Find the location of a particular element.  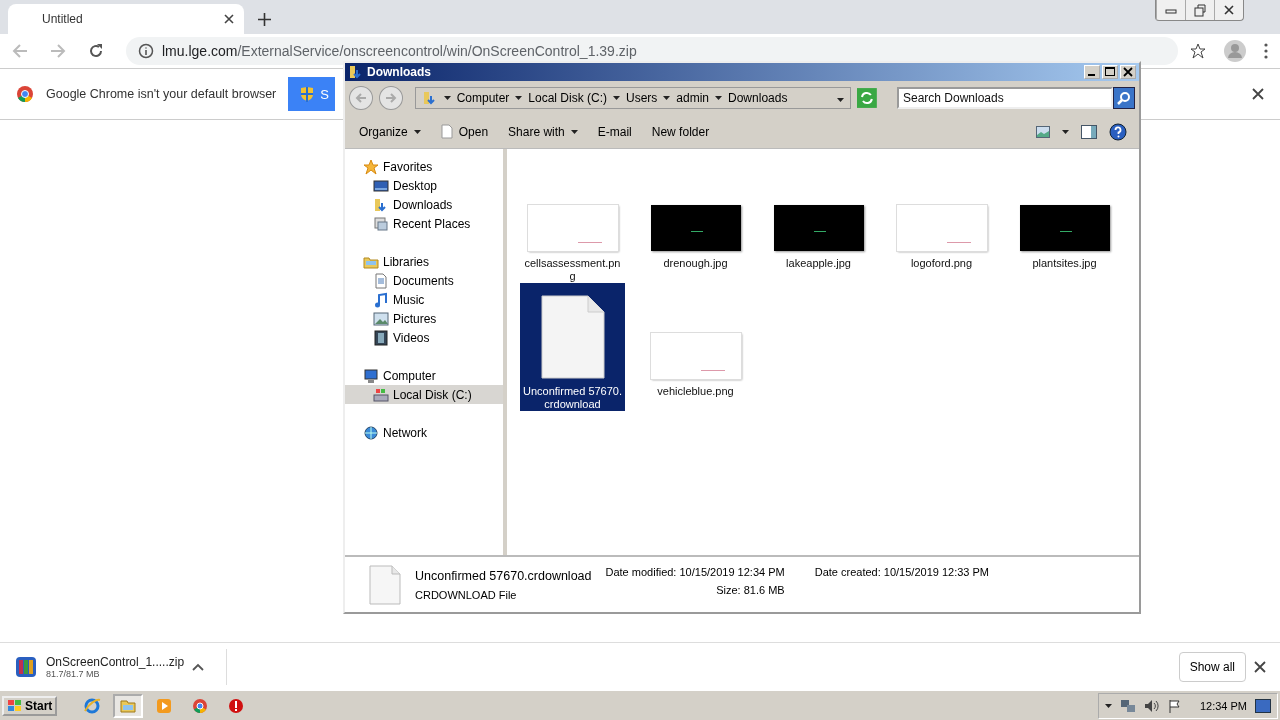

file-item: logoford.png is located at coordinates (941, 219).